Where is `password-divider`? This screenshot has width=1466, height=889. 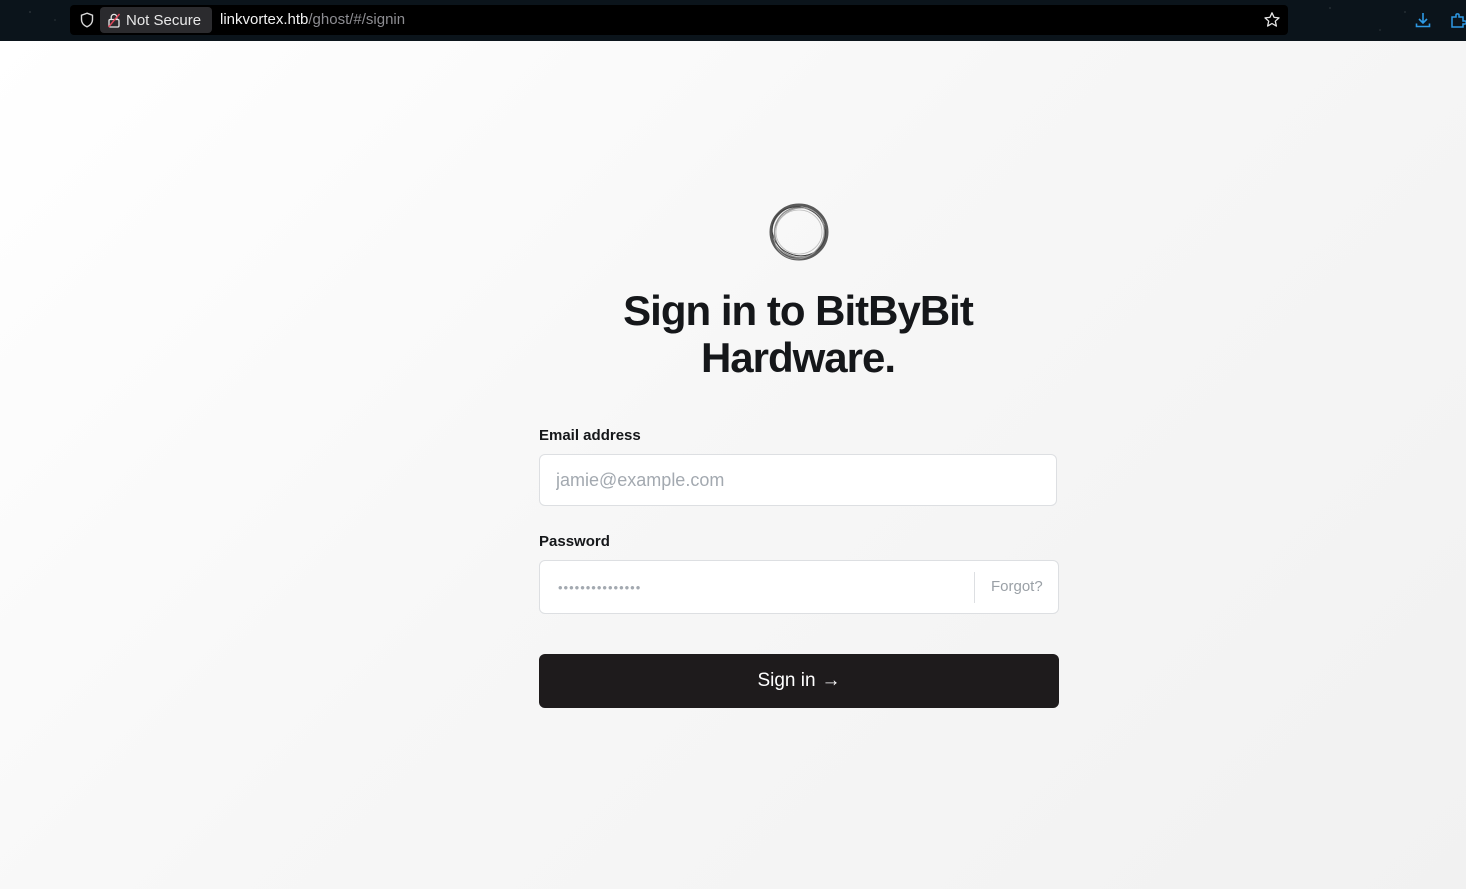 password-divider is located at coordinates (974, 587).